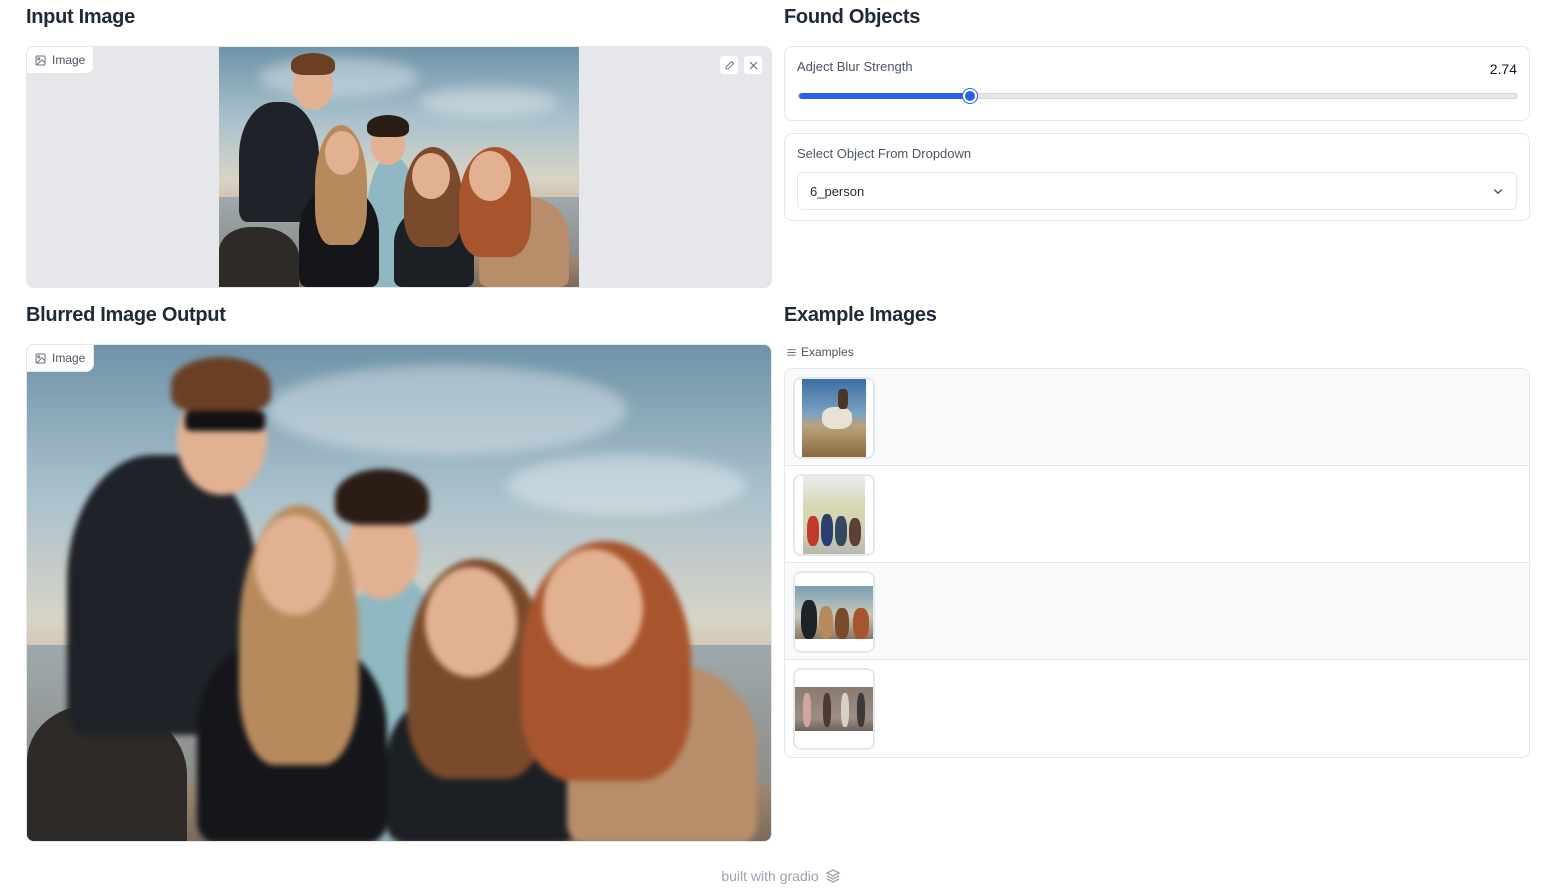 The image size is (1562, 894). Describe the element at coordinates (970, 96) in the screenshot. I see `blur-slider-thumb` at that location.